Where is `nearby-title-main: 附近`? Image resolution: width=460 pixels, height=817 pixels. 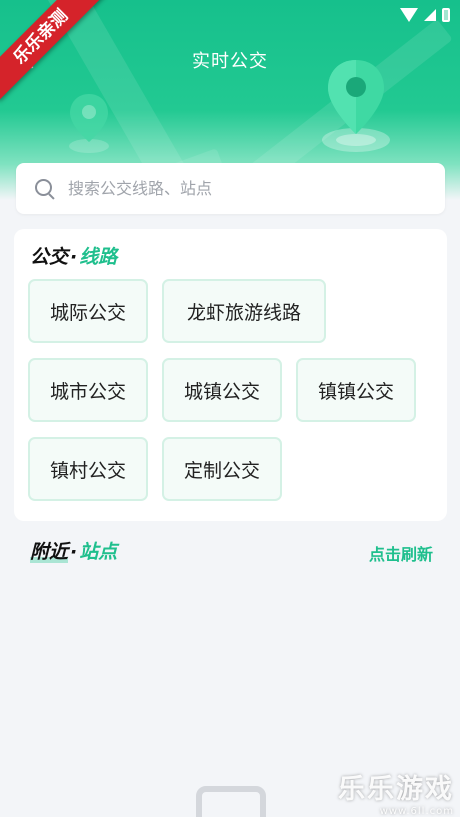
nearby-title-main: 附近 is located at coordinates (49, 550).